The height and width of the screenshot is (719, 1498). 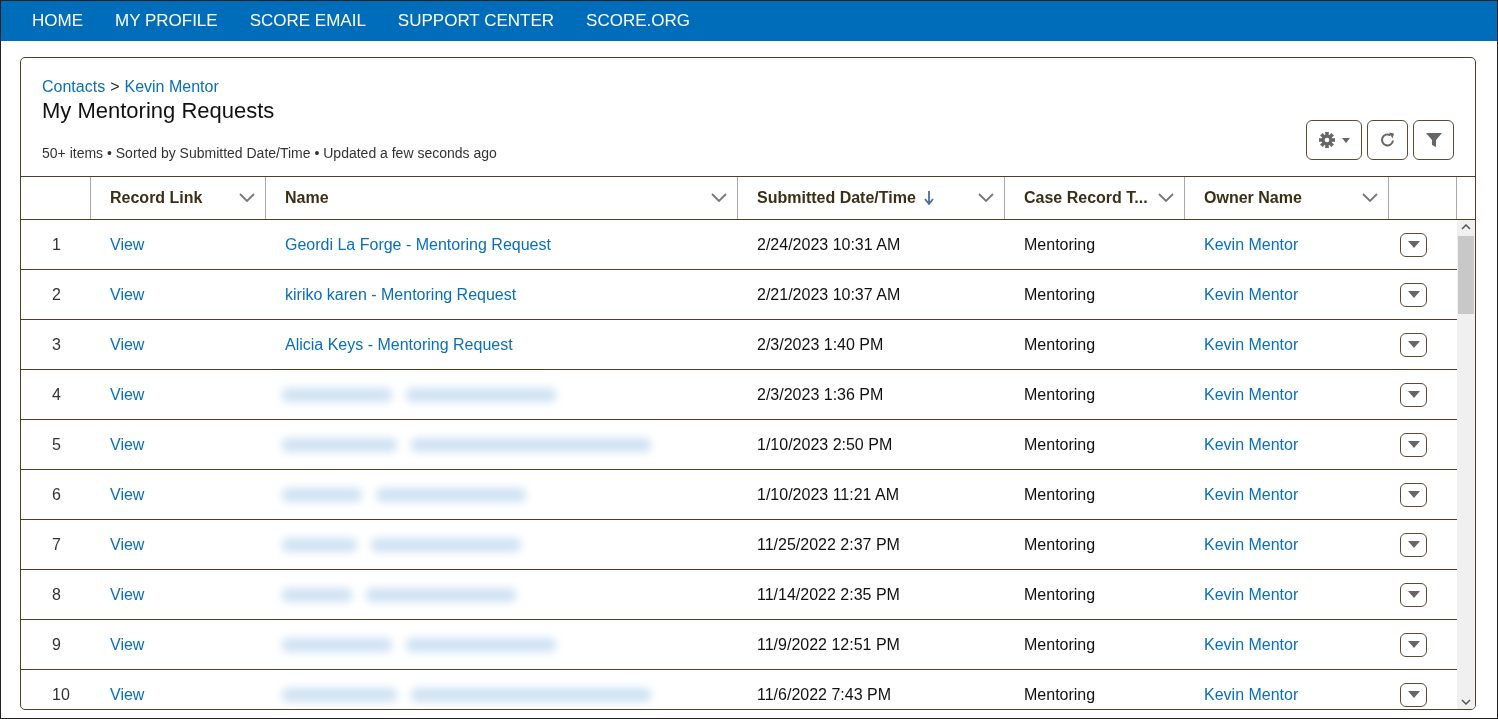 I want to click on nav-link: HOME, so click(x=57, y=21).